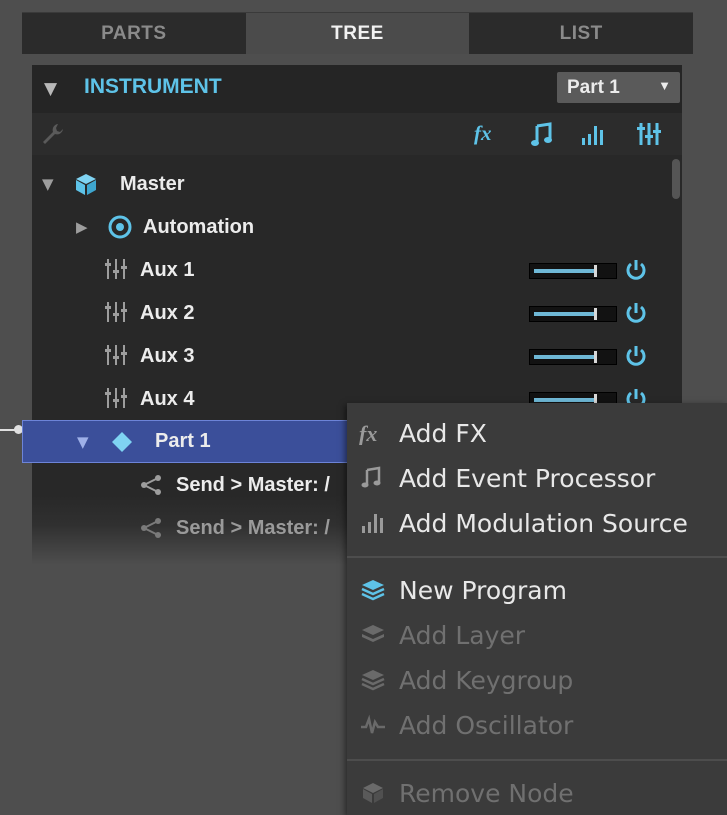 Image resolution: width=727 pixels, height=815 pixels. What do you see at coordinates (167, 356) in the screenshot?
I see `tree-node-label: Aux 3` at bounding box center [167, 356].